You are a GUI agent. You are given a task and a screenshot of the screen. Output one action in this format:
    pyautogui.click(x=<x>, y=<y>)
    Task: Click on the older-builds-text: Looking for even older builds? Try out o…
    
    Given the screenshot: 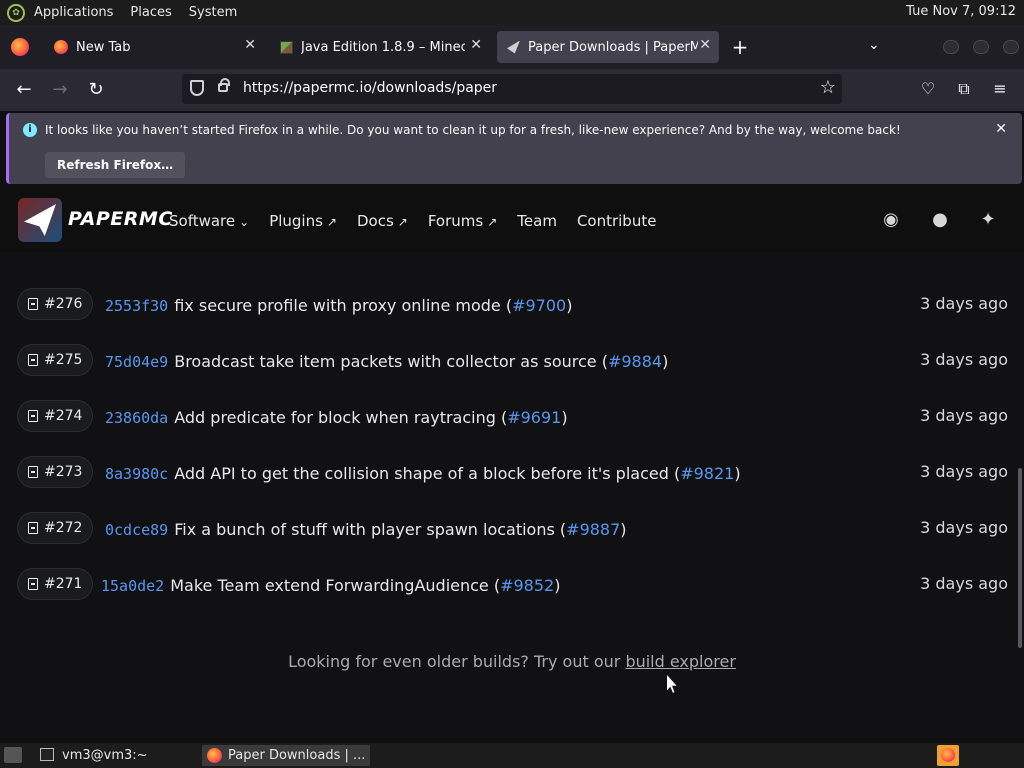 What is the action you would take?
    pyautogui.click(x=457, y=661)
    